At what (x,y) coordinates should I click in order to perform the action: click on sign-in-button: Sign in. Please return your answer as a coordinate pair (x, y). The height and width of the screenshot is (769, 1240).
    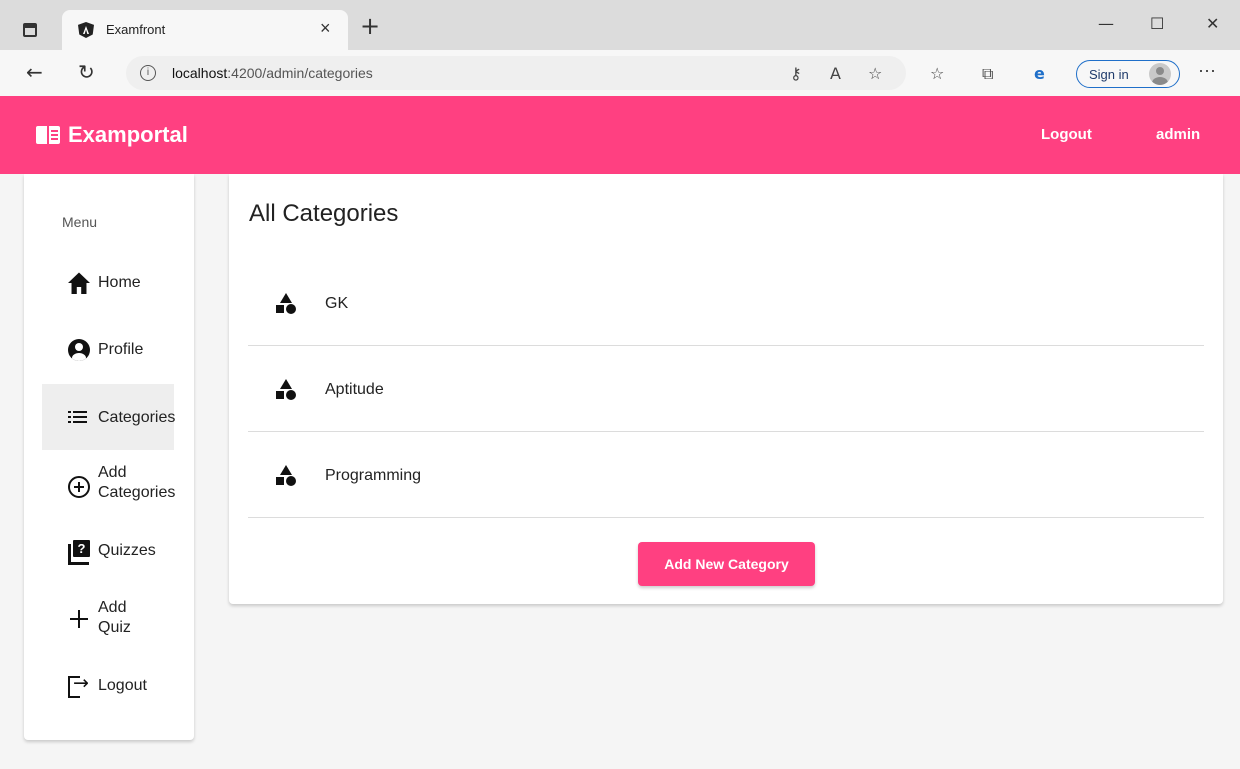
    Looking at the image, I should click on (1128, 74).